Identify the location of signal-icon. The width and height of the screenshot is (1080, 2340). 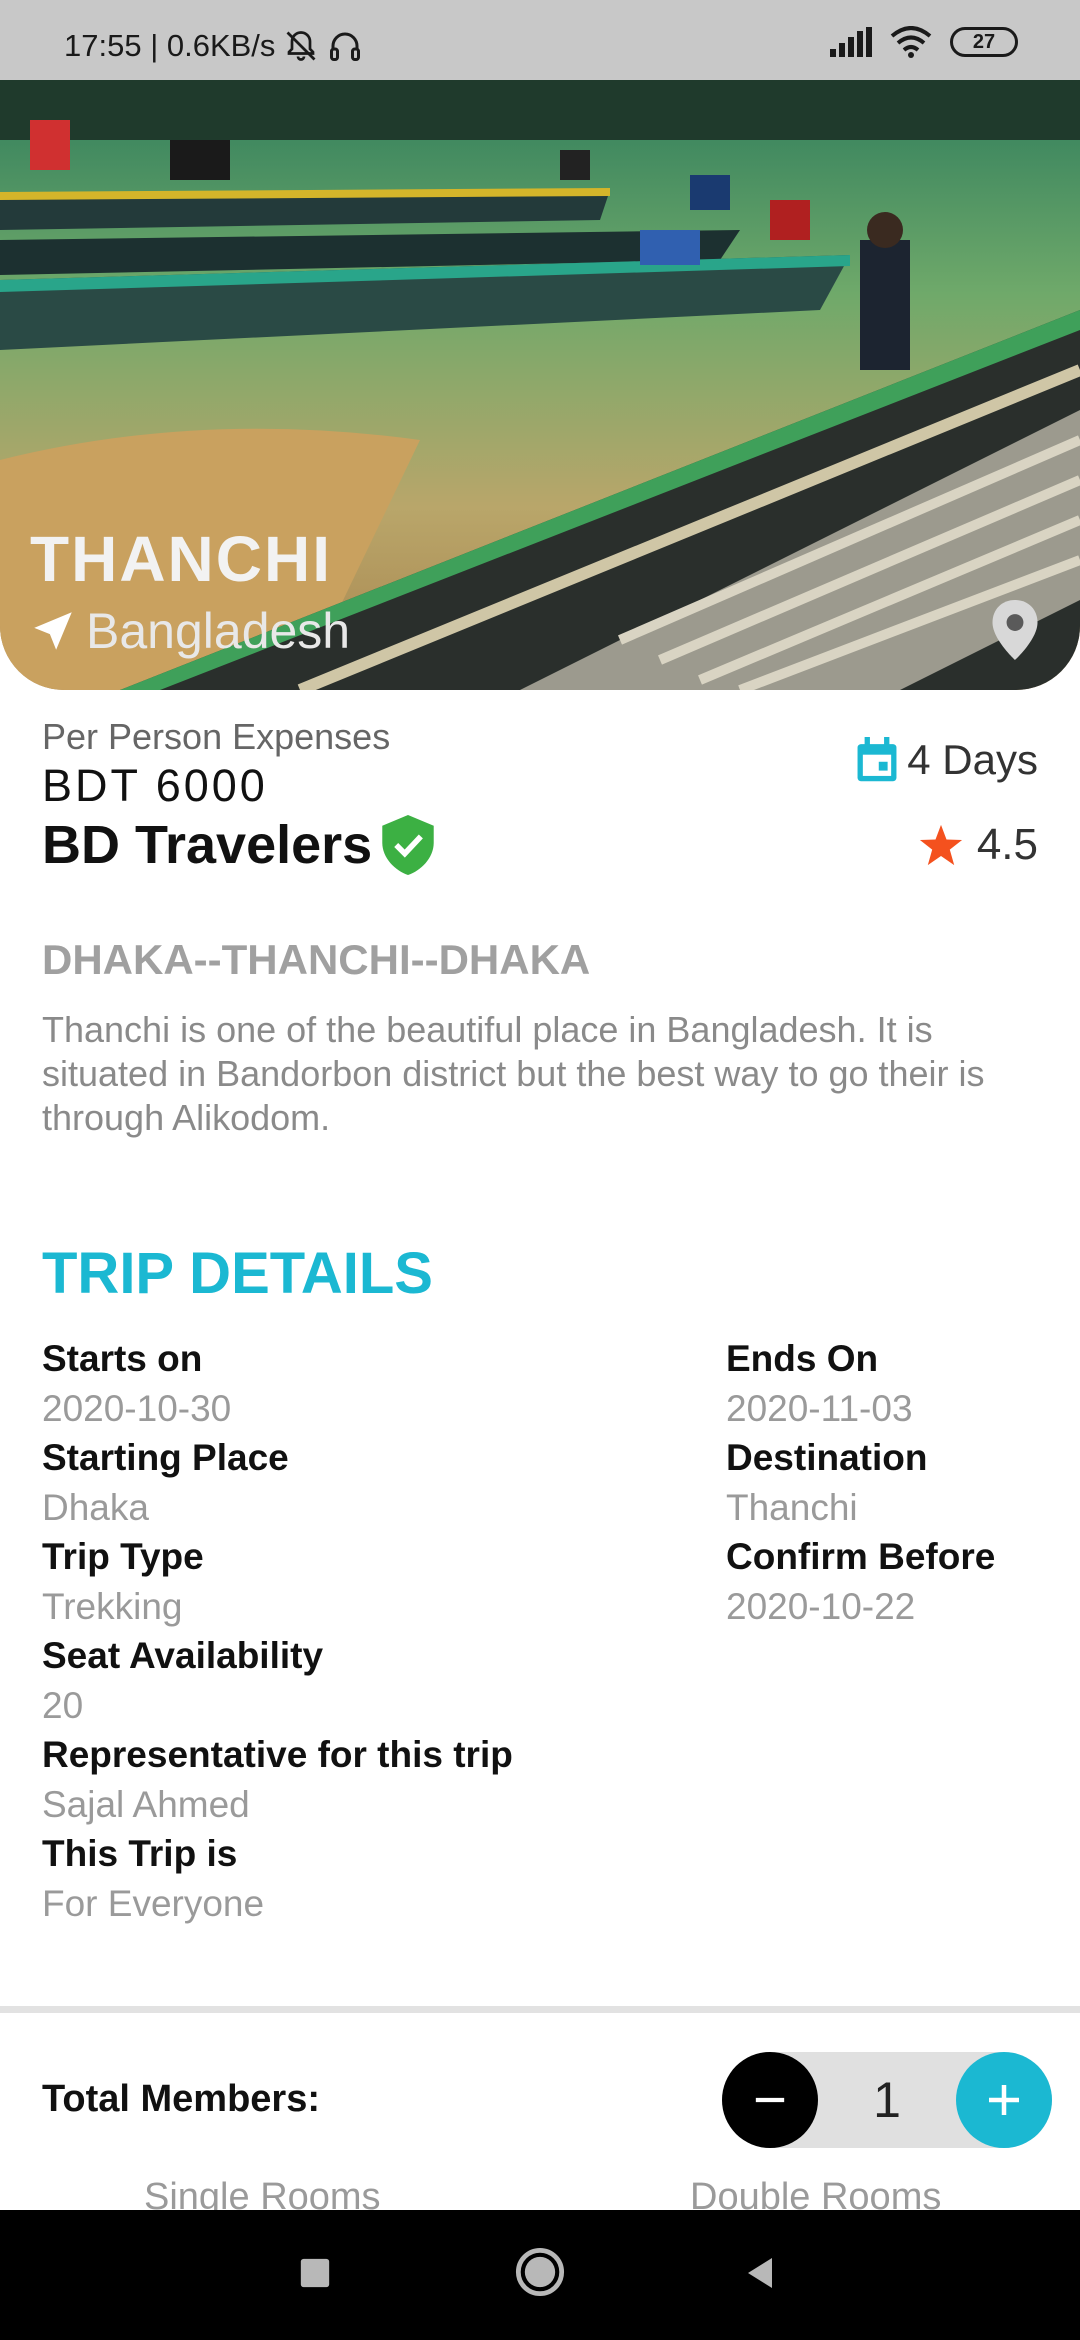
(851, 42).